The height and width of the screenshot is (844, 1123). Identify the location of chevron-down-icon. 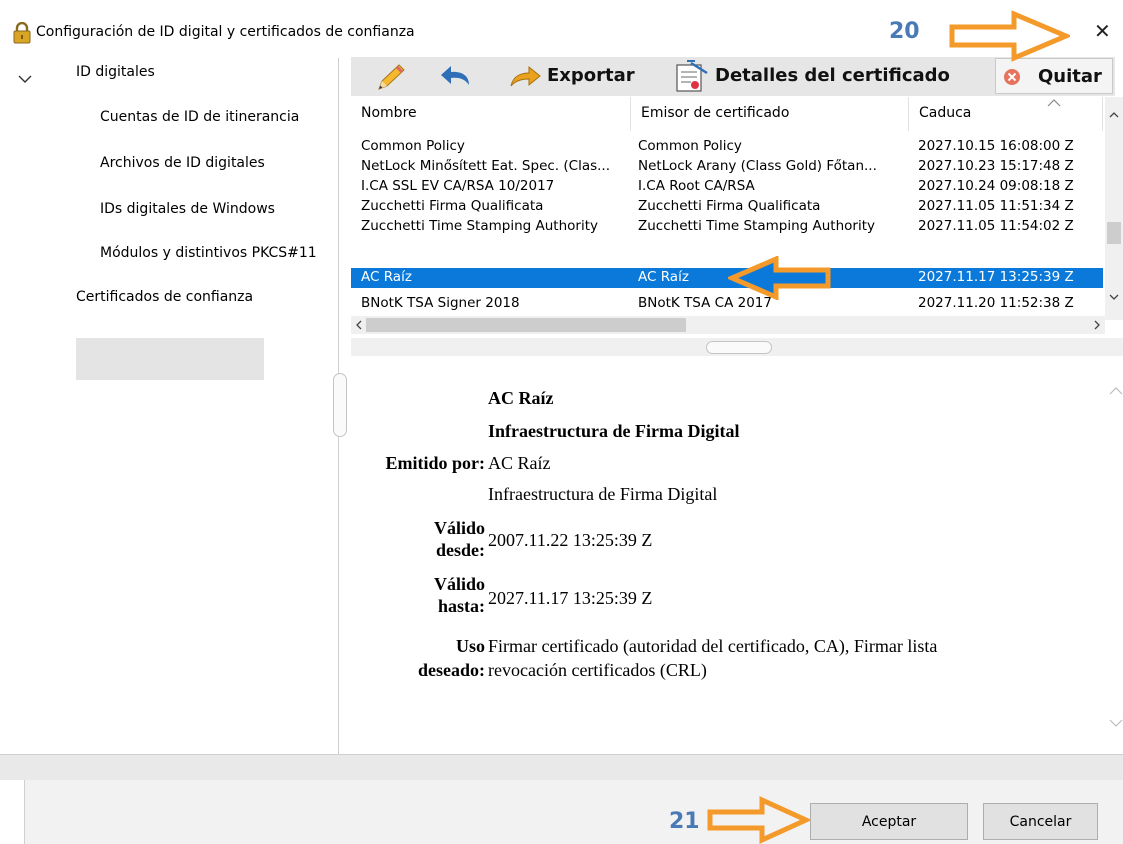
(25, 79).